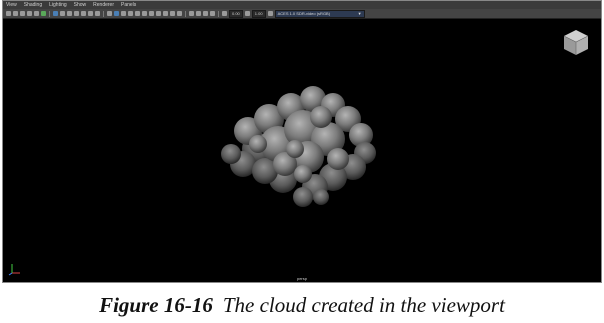 Image resolution: width=604 pixels, height=323 pixels. What do you see at coordinates (363, 305) in the screenshot?
I see `figure-caption-text: The cloud created in the viewport` at bounding box center [363, 305].